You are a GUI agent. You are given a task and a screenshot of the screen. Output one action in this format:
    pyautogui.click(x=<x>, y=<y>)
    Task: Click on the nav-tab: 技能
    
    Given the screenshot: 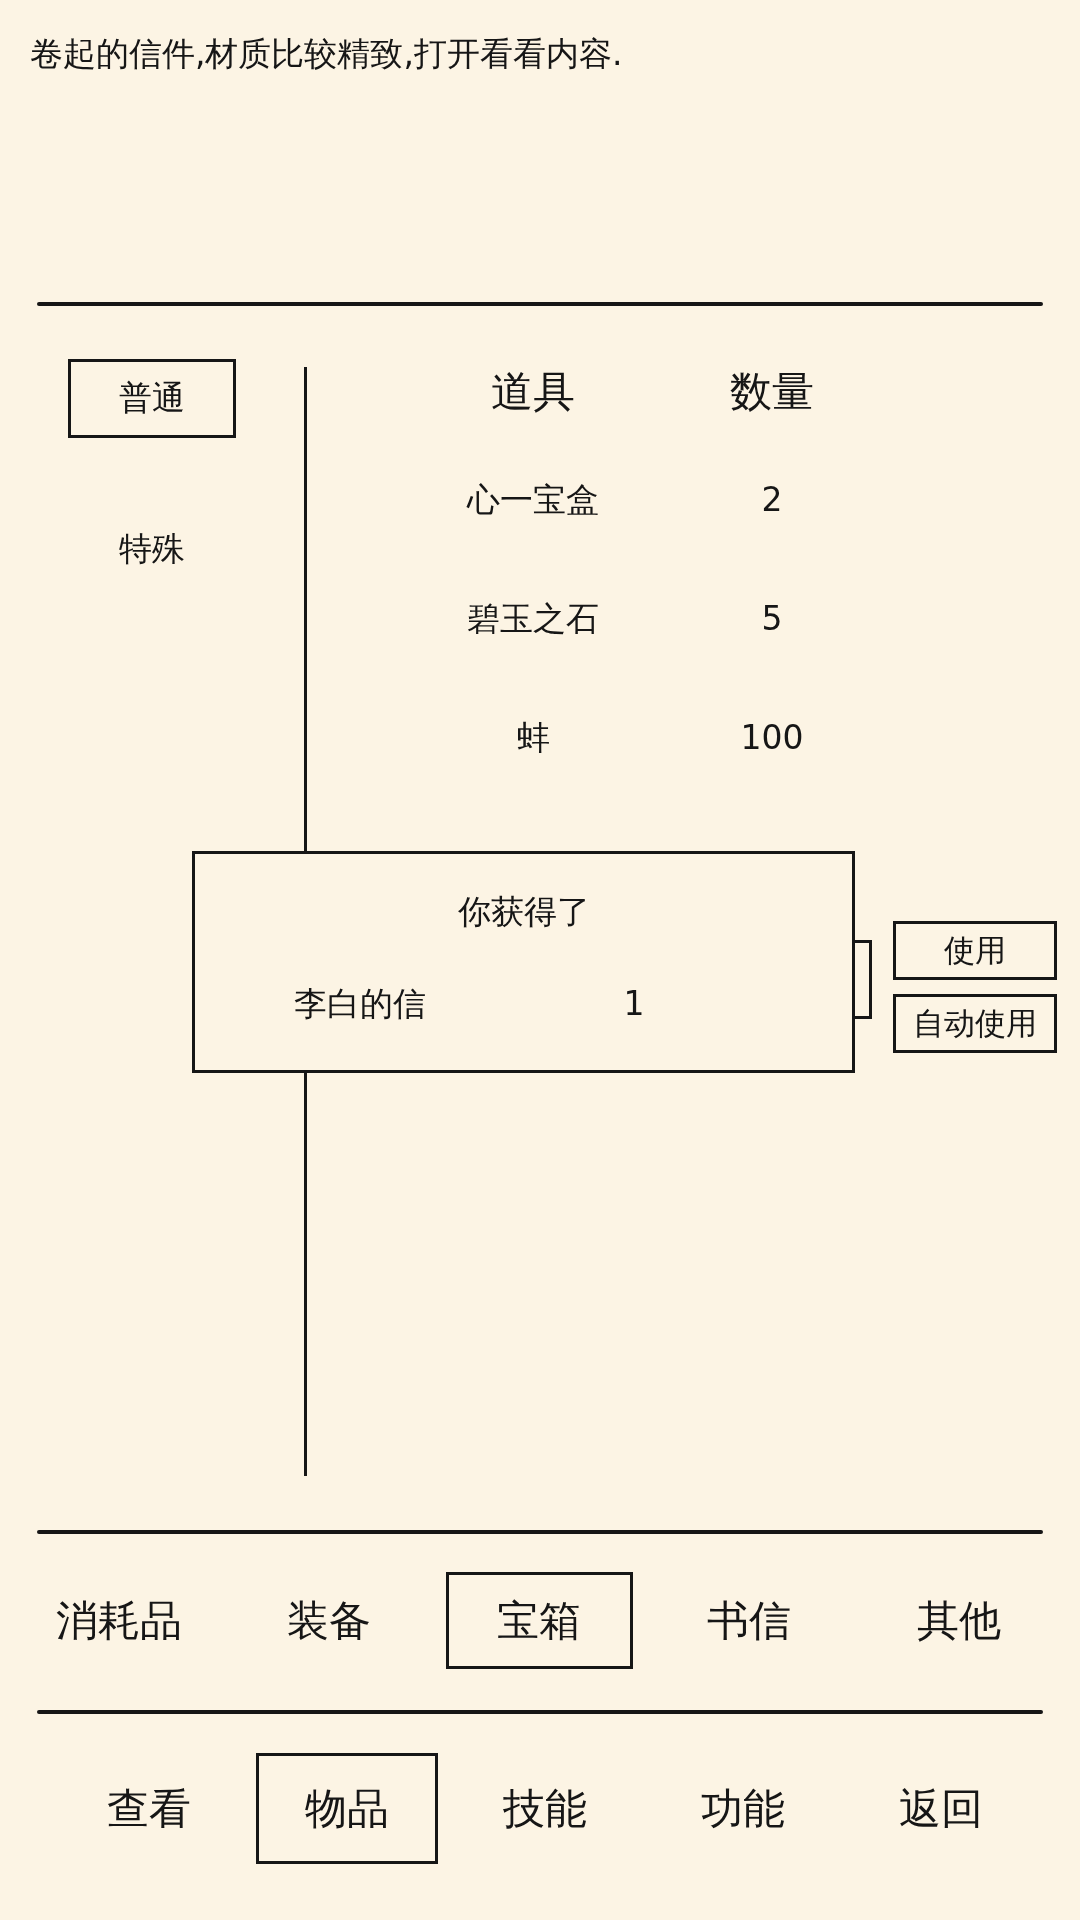 What is the action you would take?
    pyautogui.click(x=545, y=1808)
    